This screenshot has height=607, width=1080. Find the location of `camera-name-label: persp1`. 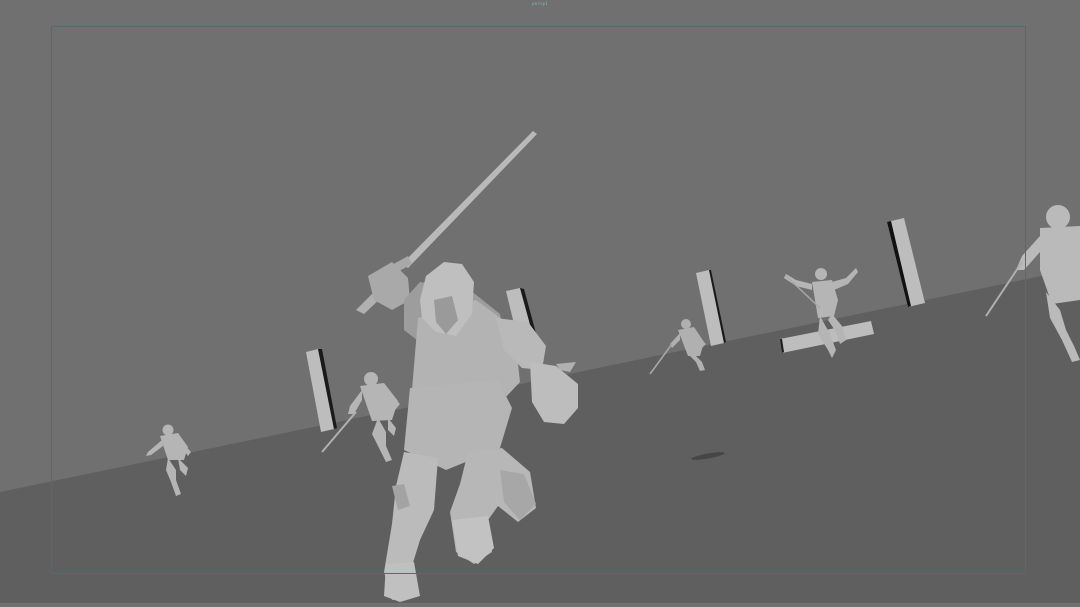

camera-name-label: persp1 is located at coordinates (540, 3).